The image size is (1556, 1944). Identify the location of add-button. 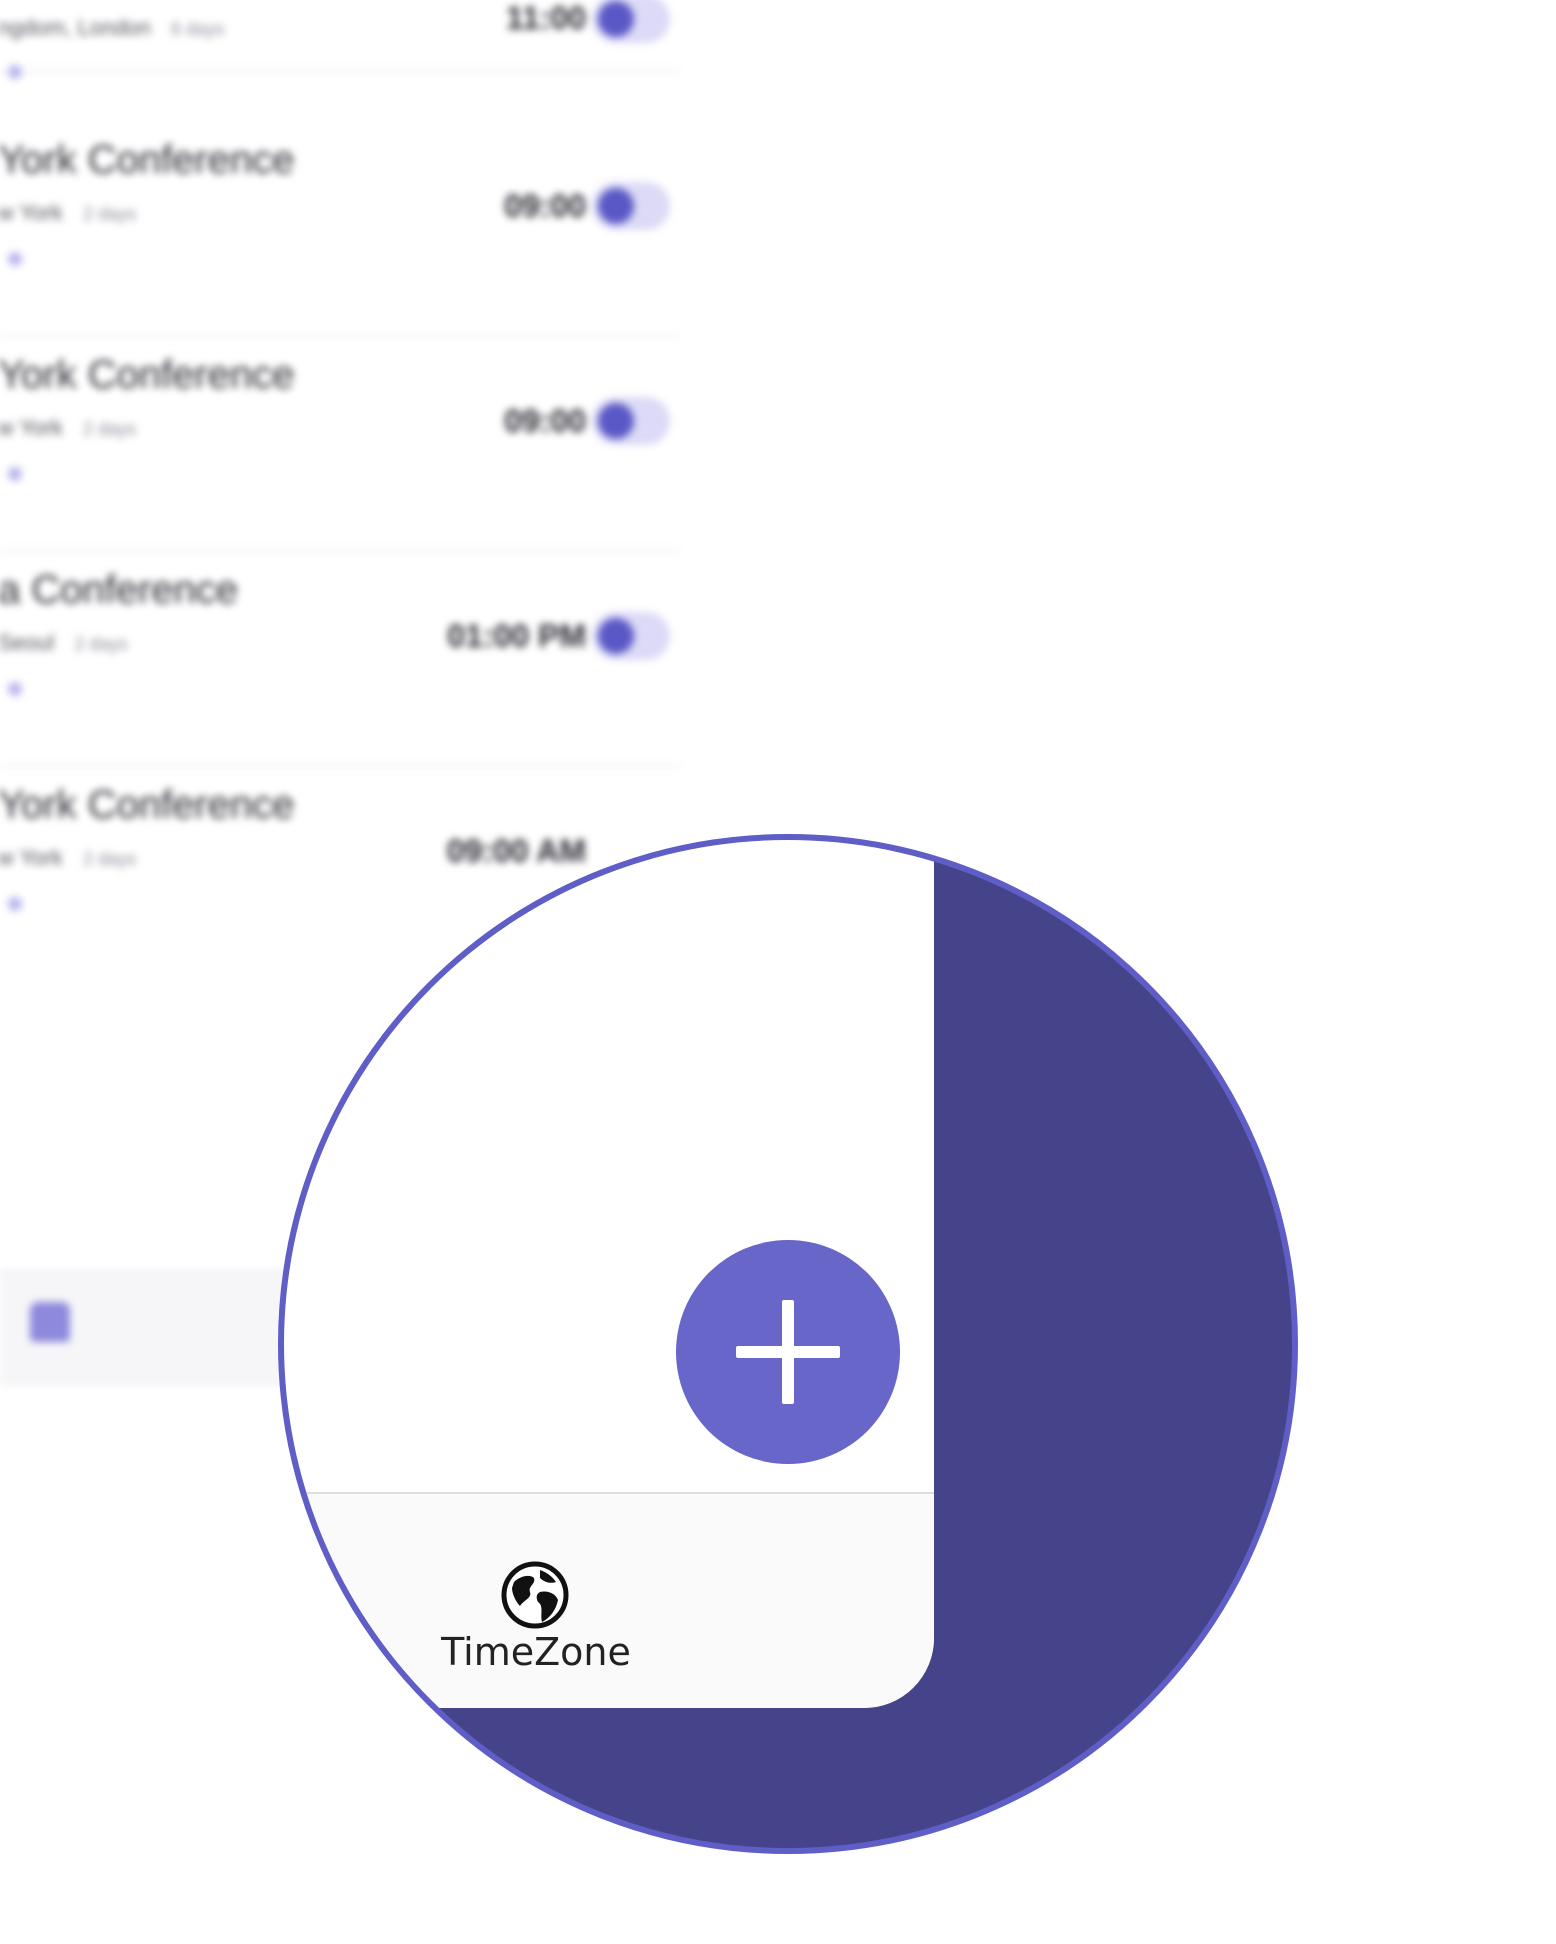
(788, 1352).